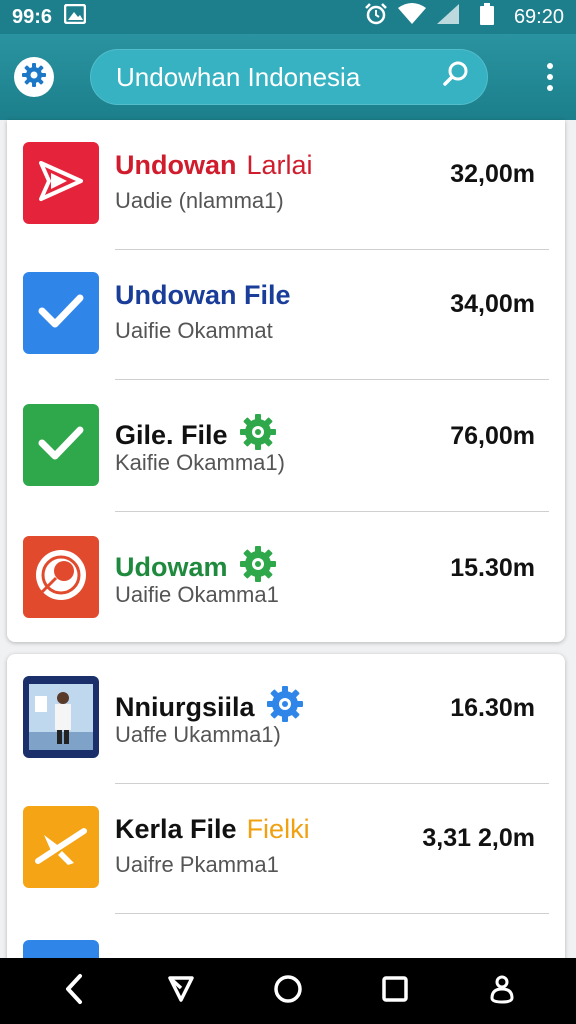 This screenshot has height=1024, width=576. I want to click on list-item: Udowam Uaifie Okamma1 15.30m, so click(286, 578).